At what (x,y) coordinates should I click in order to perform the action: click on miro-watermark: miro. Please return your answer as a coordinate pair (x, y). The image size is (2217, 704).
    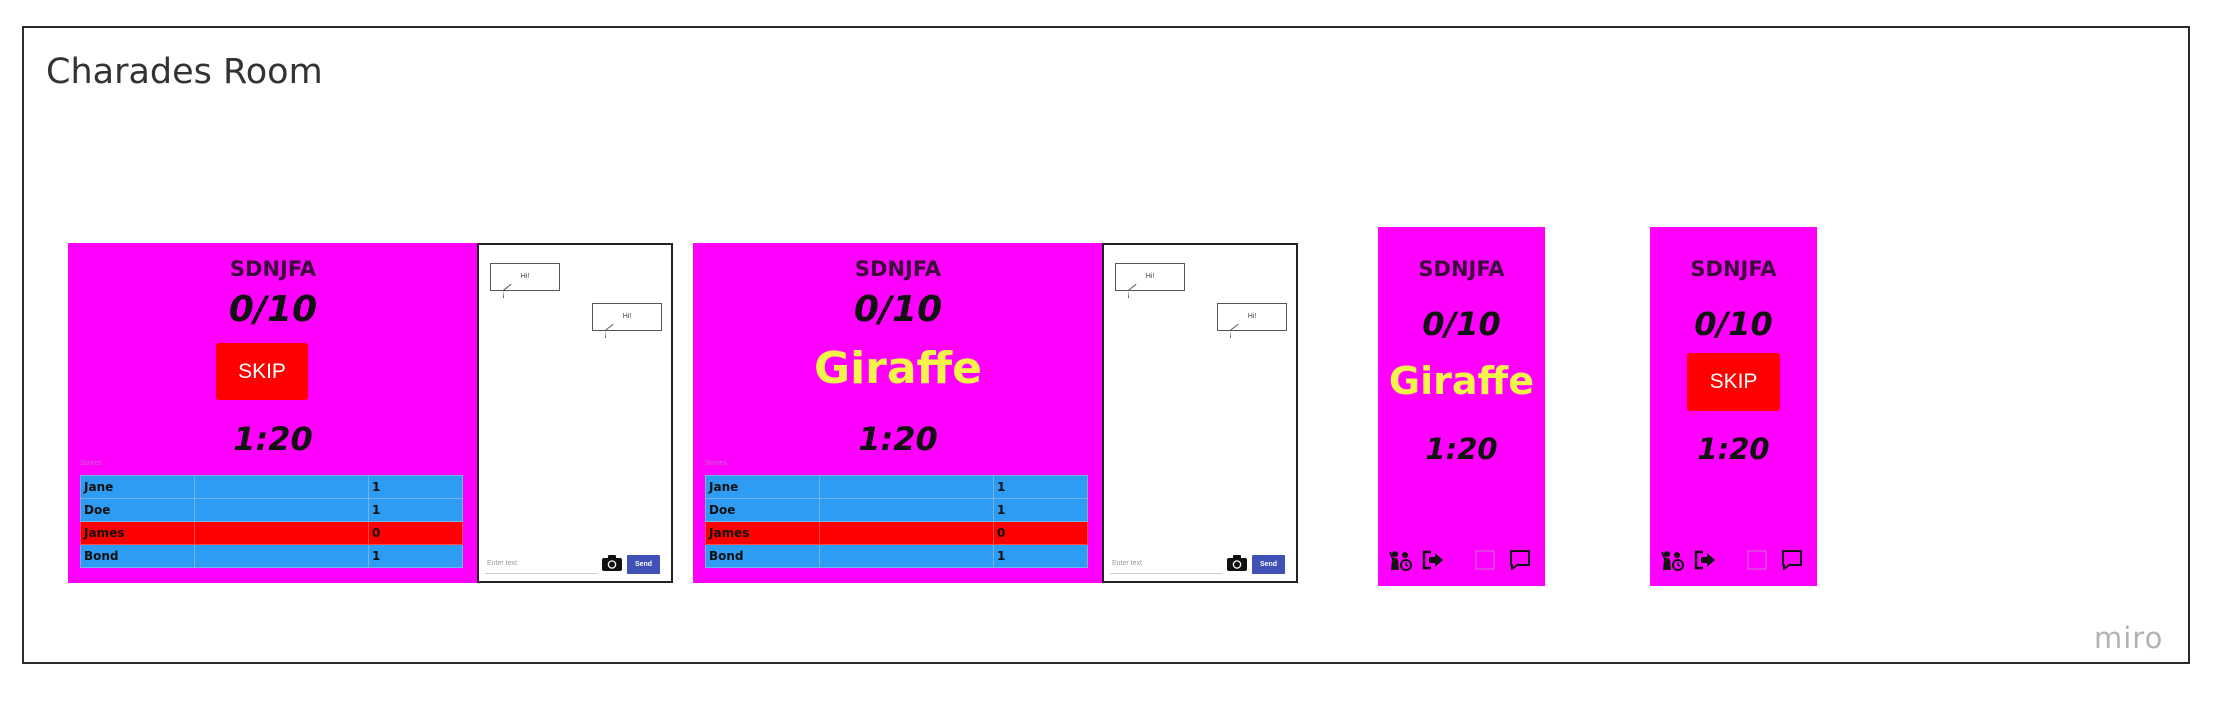
    Looking at the image, I should click on (2129, 638).